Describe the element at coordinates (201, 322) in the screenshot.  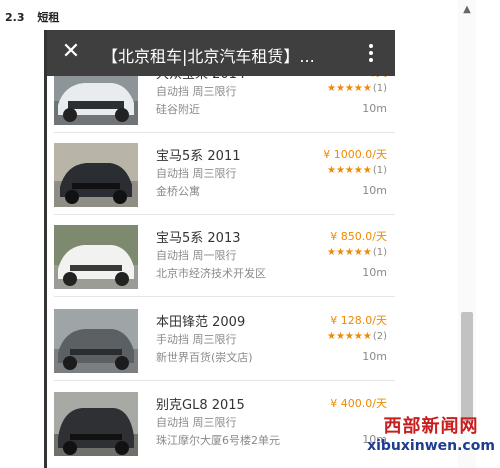
I see `car-model: 本田锋范 2009` at that location.